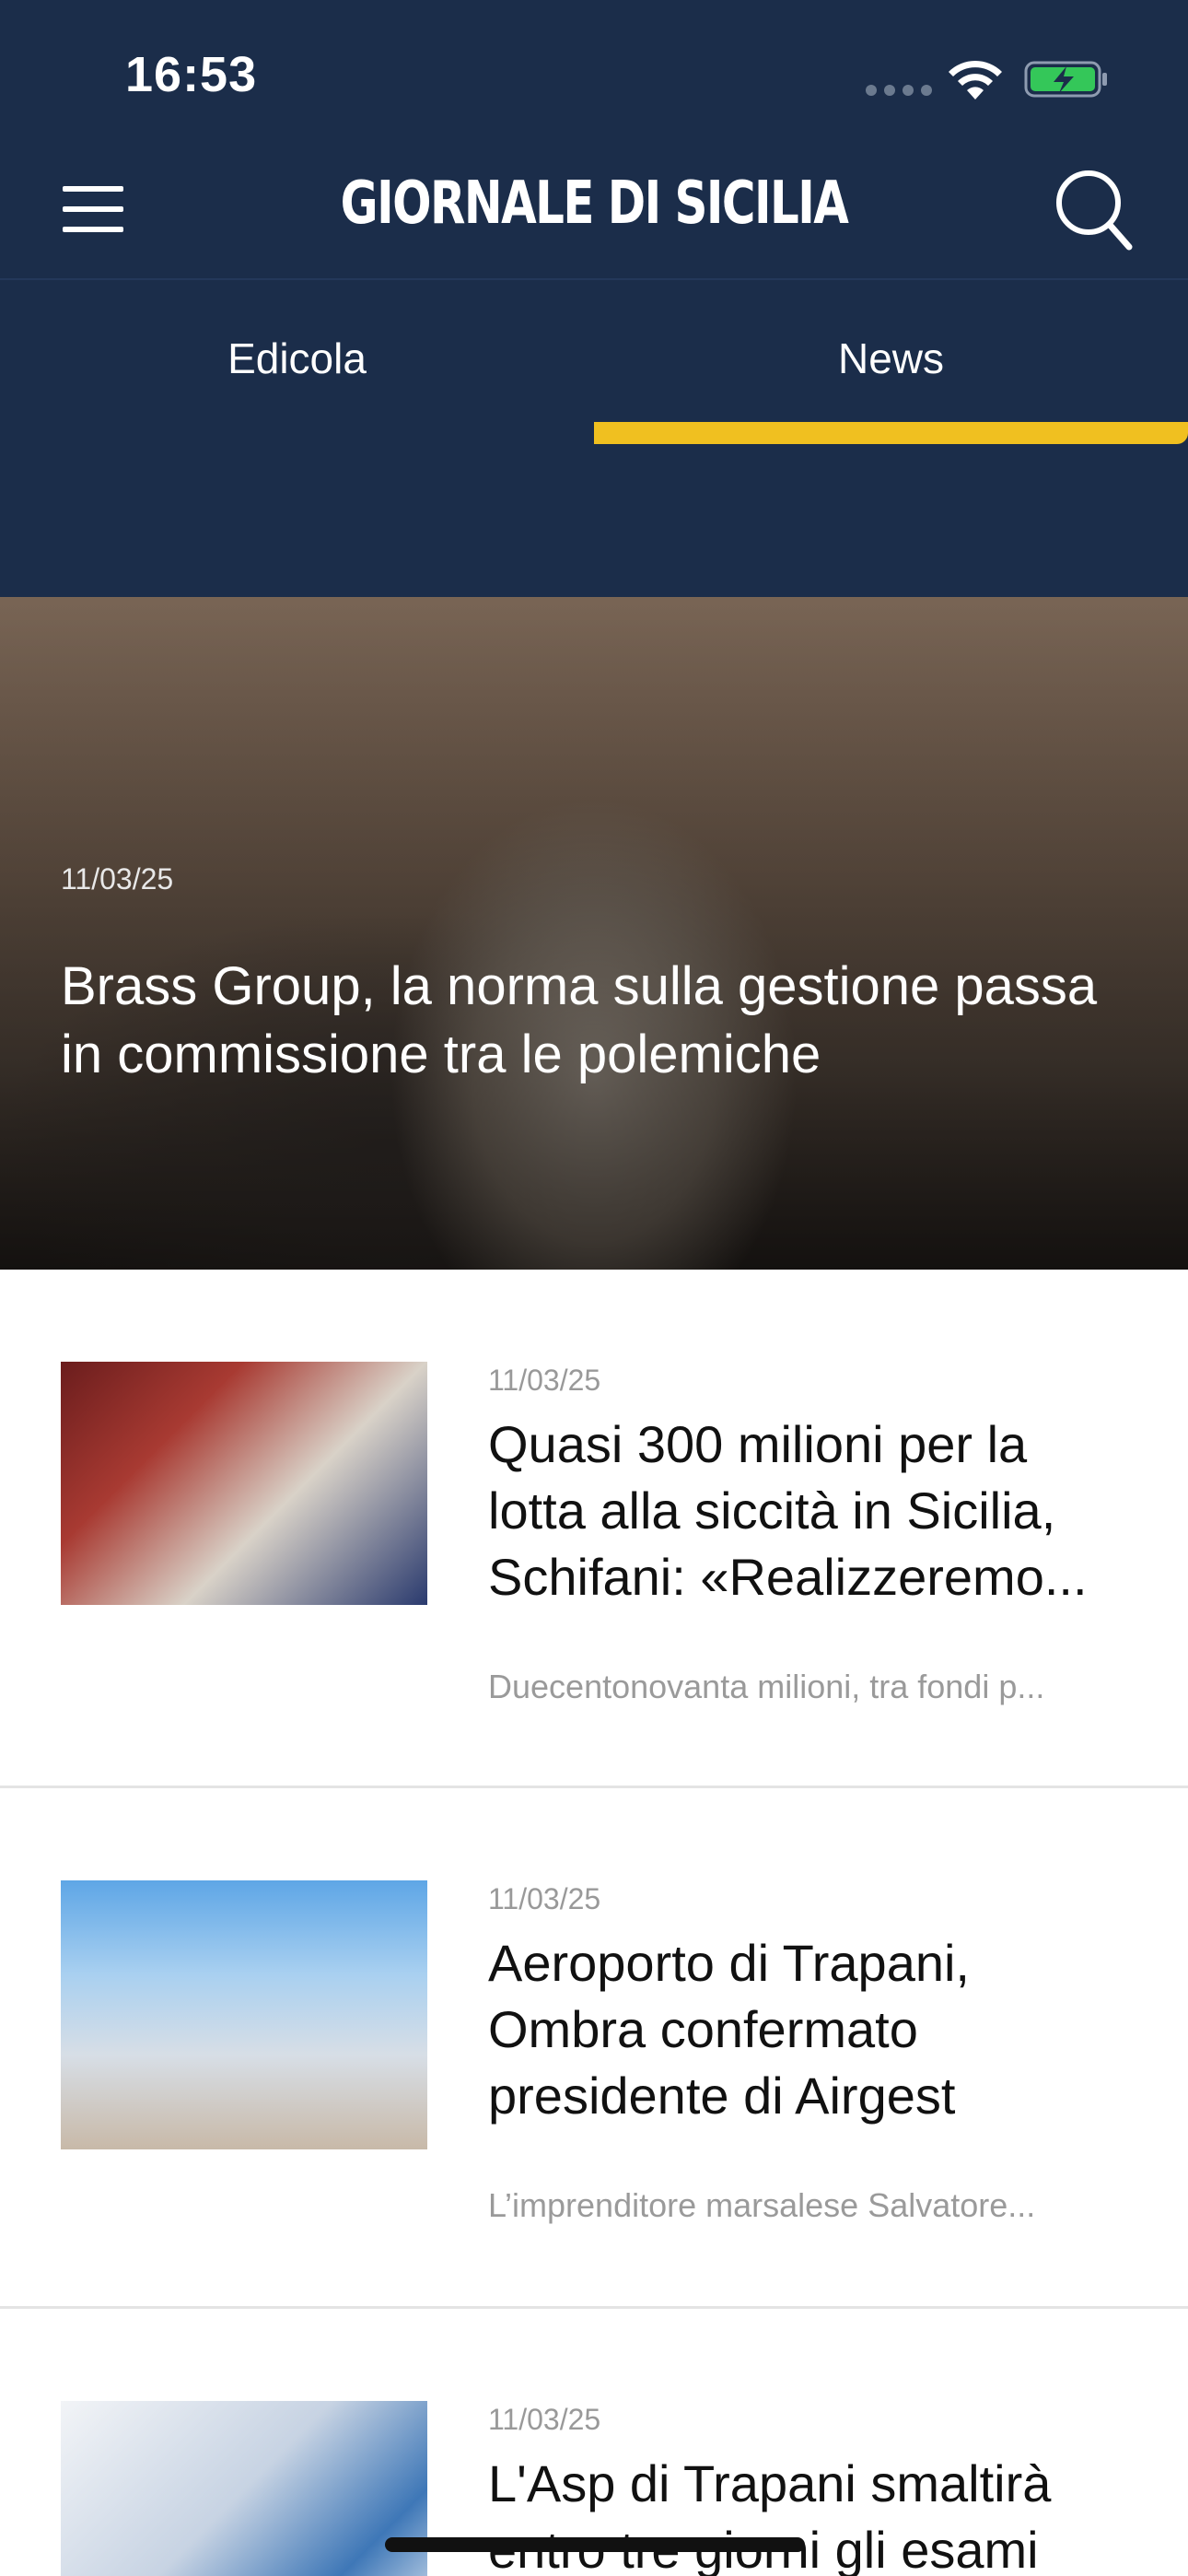  Describe the element at coordinates (595, 2544) in the screenshot. I see `home-indicator` at that location.